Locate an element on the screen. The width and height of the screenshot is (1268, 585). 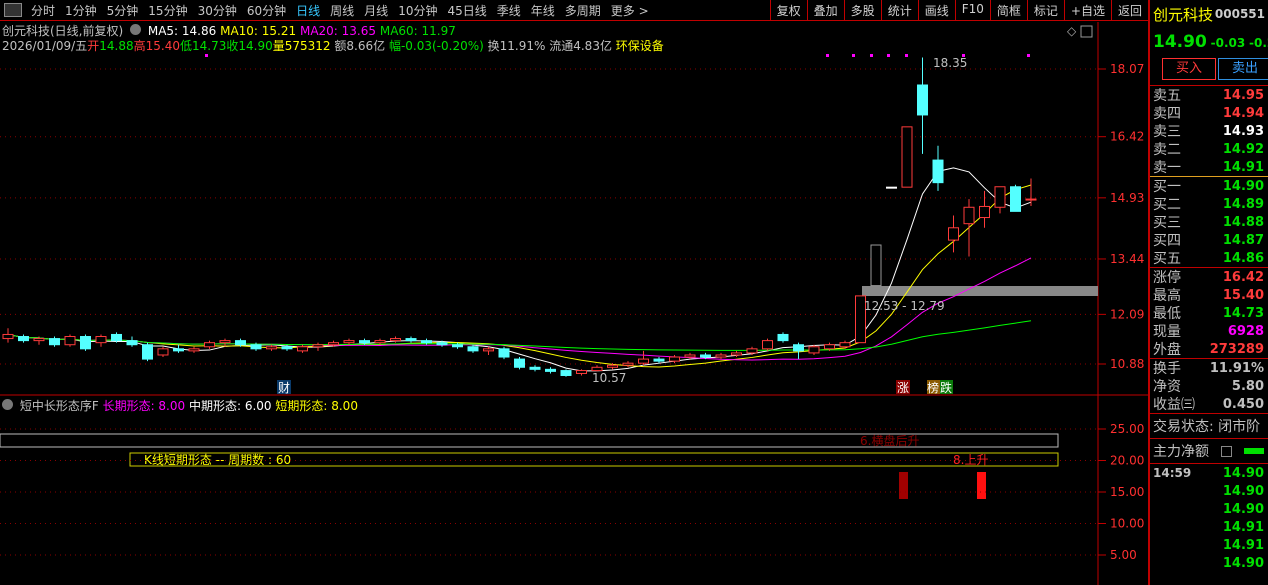
indicator-tick: 10.00 is located at coordinates (1127, 524).